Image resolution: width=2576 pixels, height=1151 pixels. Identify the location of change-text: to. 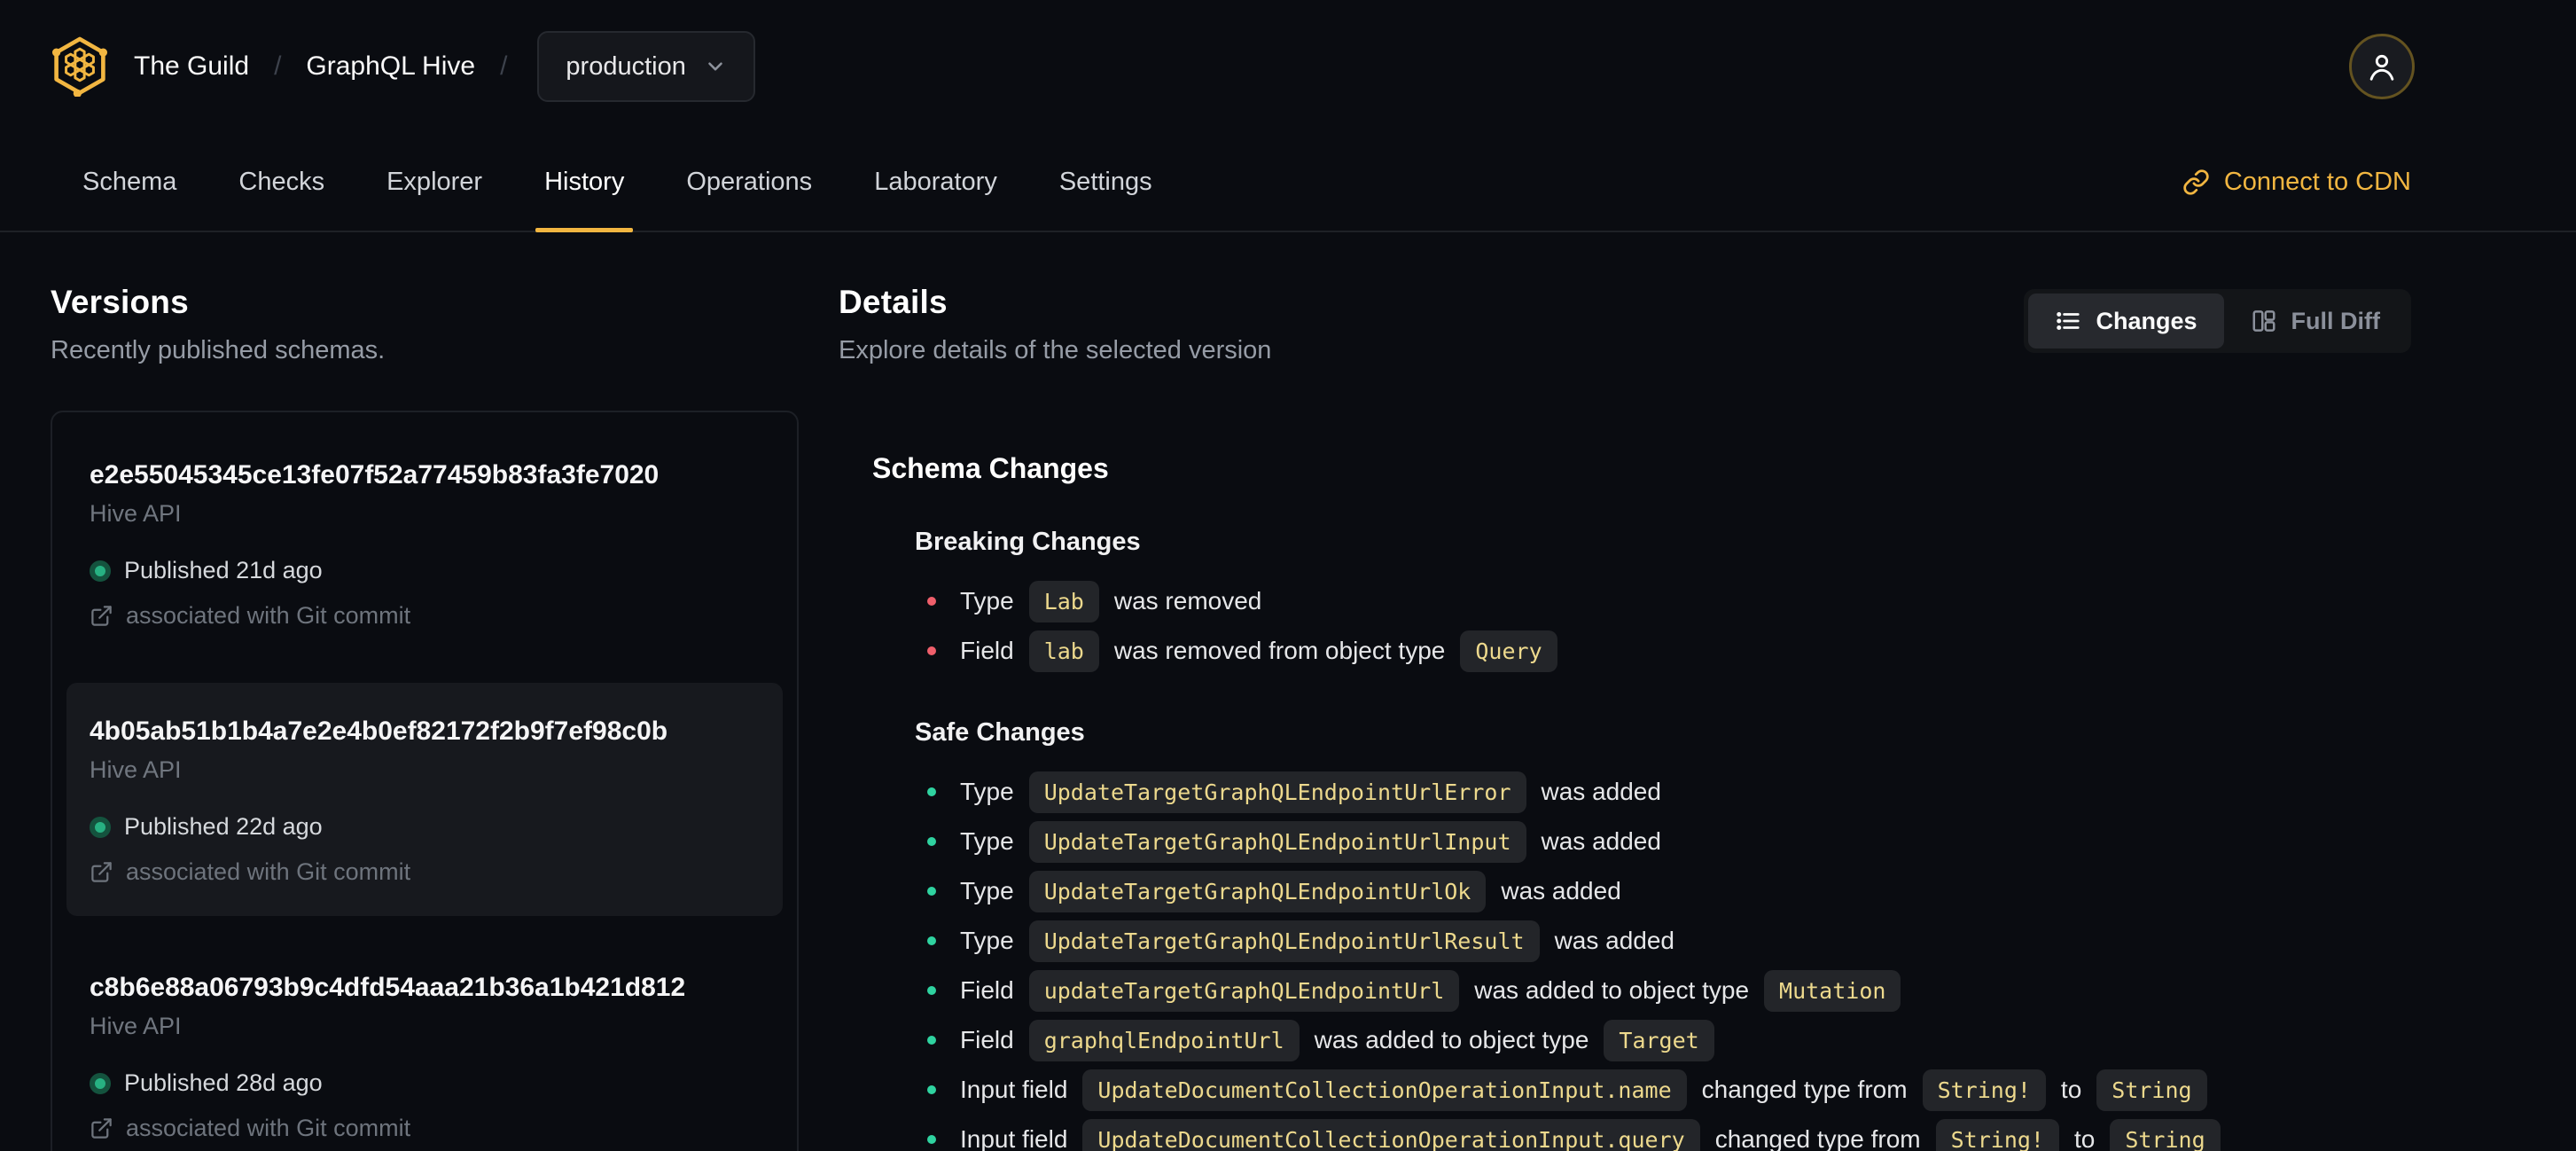
(2084, 1138).